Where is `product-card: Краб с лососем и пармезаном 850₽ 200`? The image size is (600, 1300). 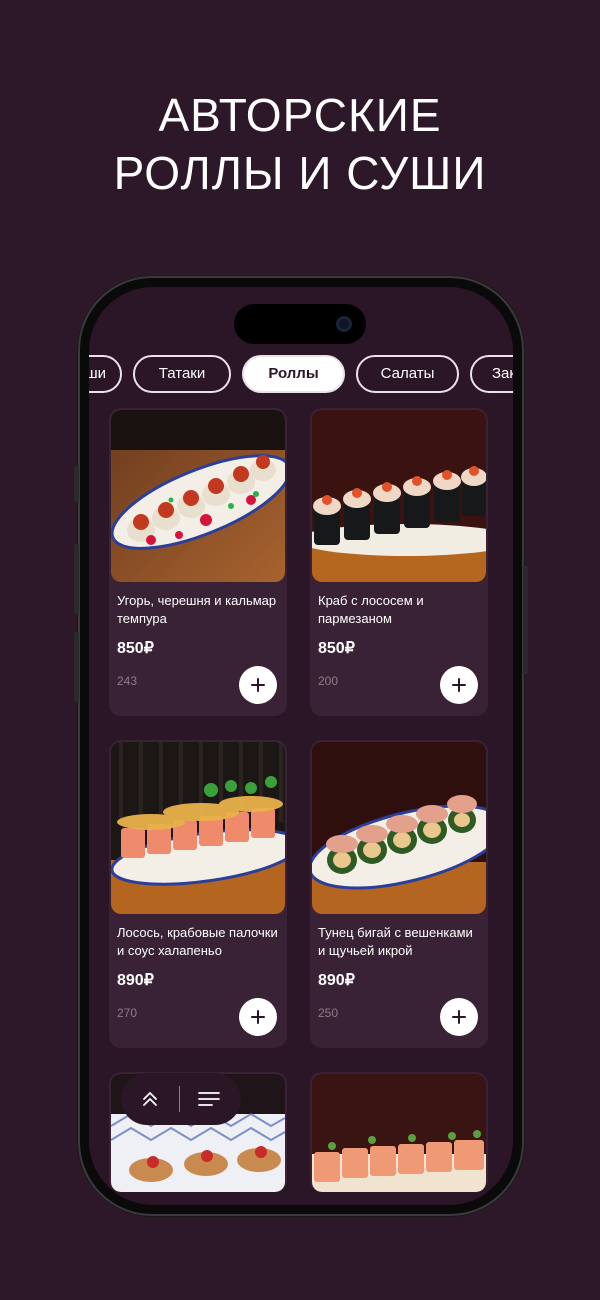
product-card: Краб с лососем и пармезаном 850₽ 200 is located at coordinates (399, 562).